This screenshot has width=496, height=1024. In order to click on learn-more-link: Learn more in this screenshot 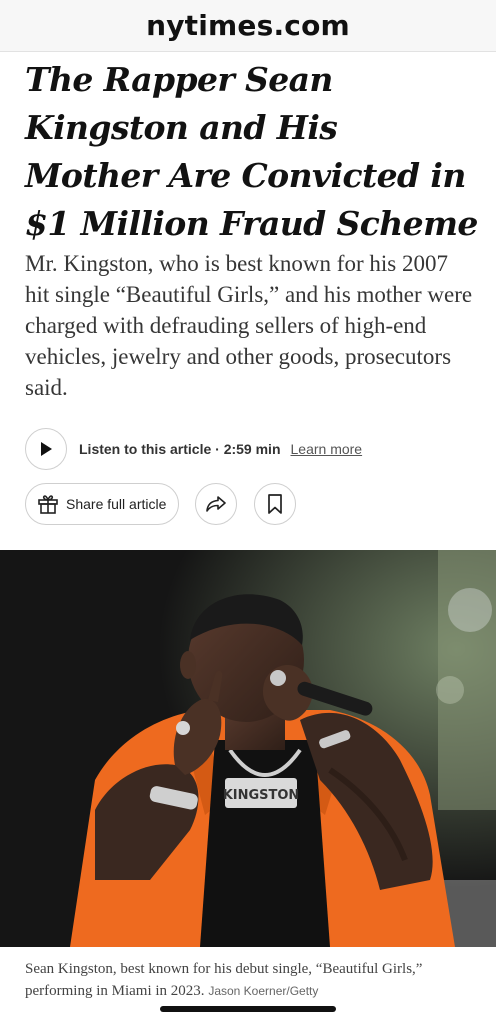, I will do `click(327, 449)`.